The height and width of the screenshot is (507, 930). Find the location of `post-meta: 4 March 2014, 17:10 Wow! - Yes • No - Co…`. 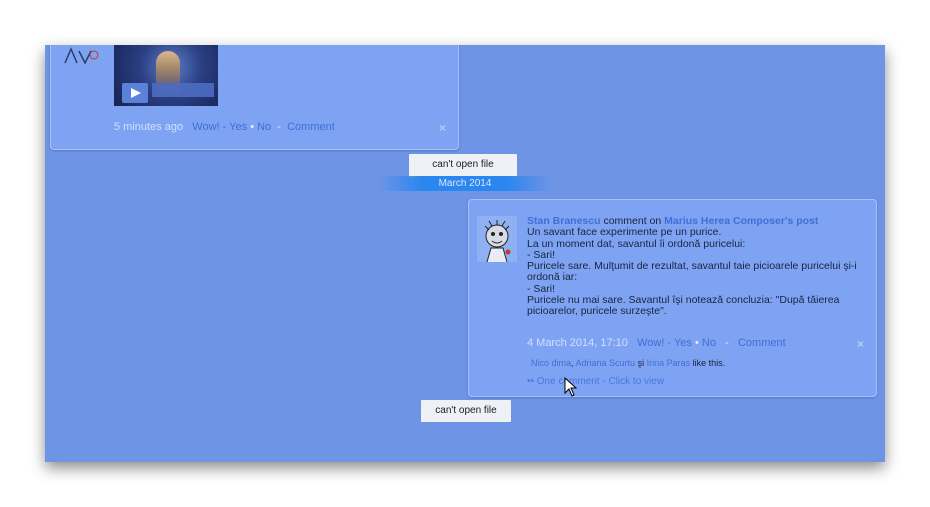

post-meta: 4 March 2014, 17:10 Wow! - Yes • No - Co… is located at coordinates (656, 343).